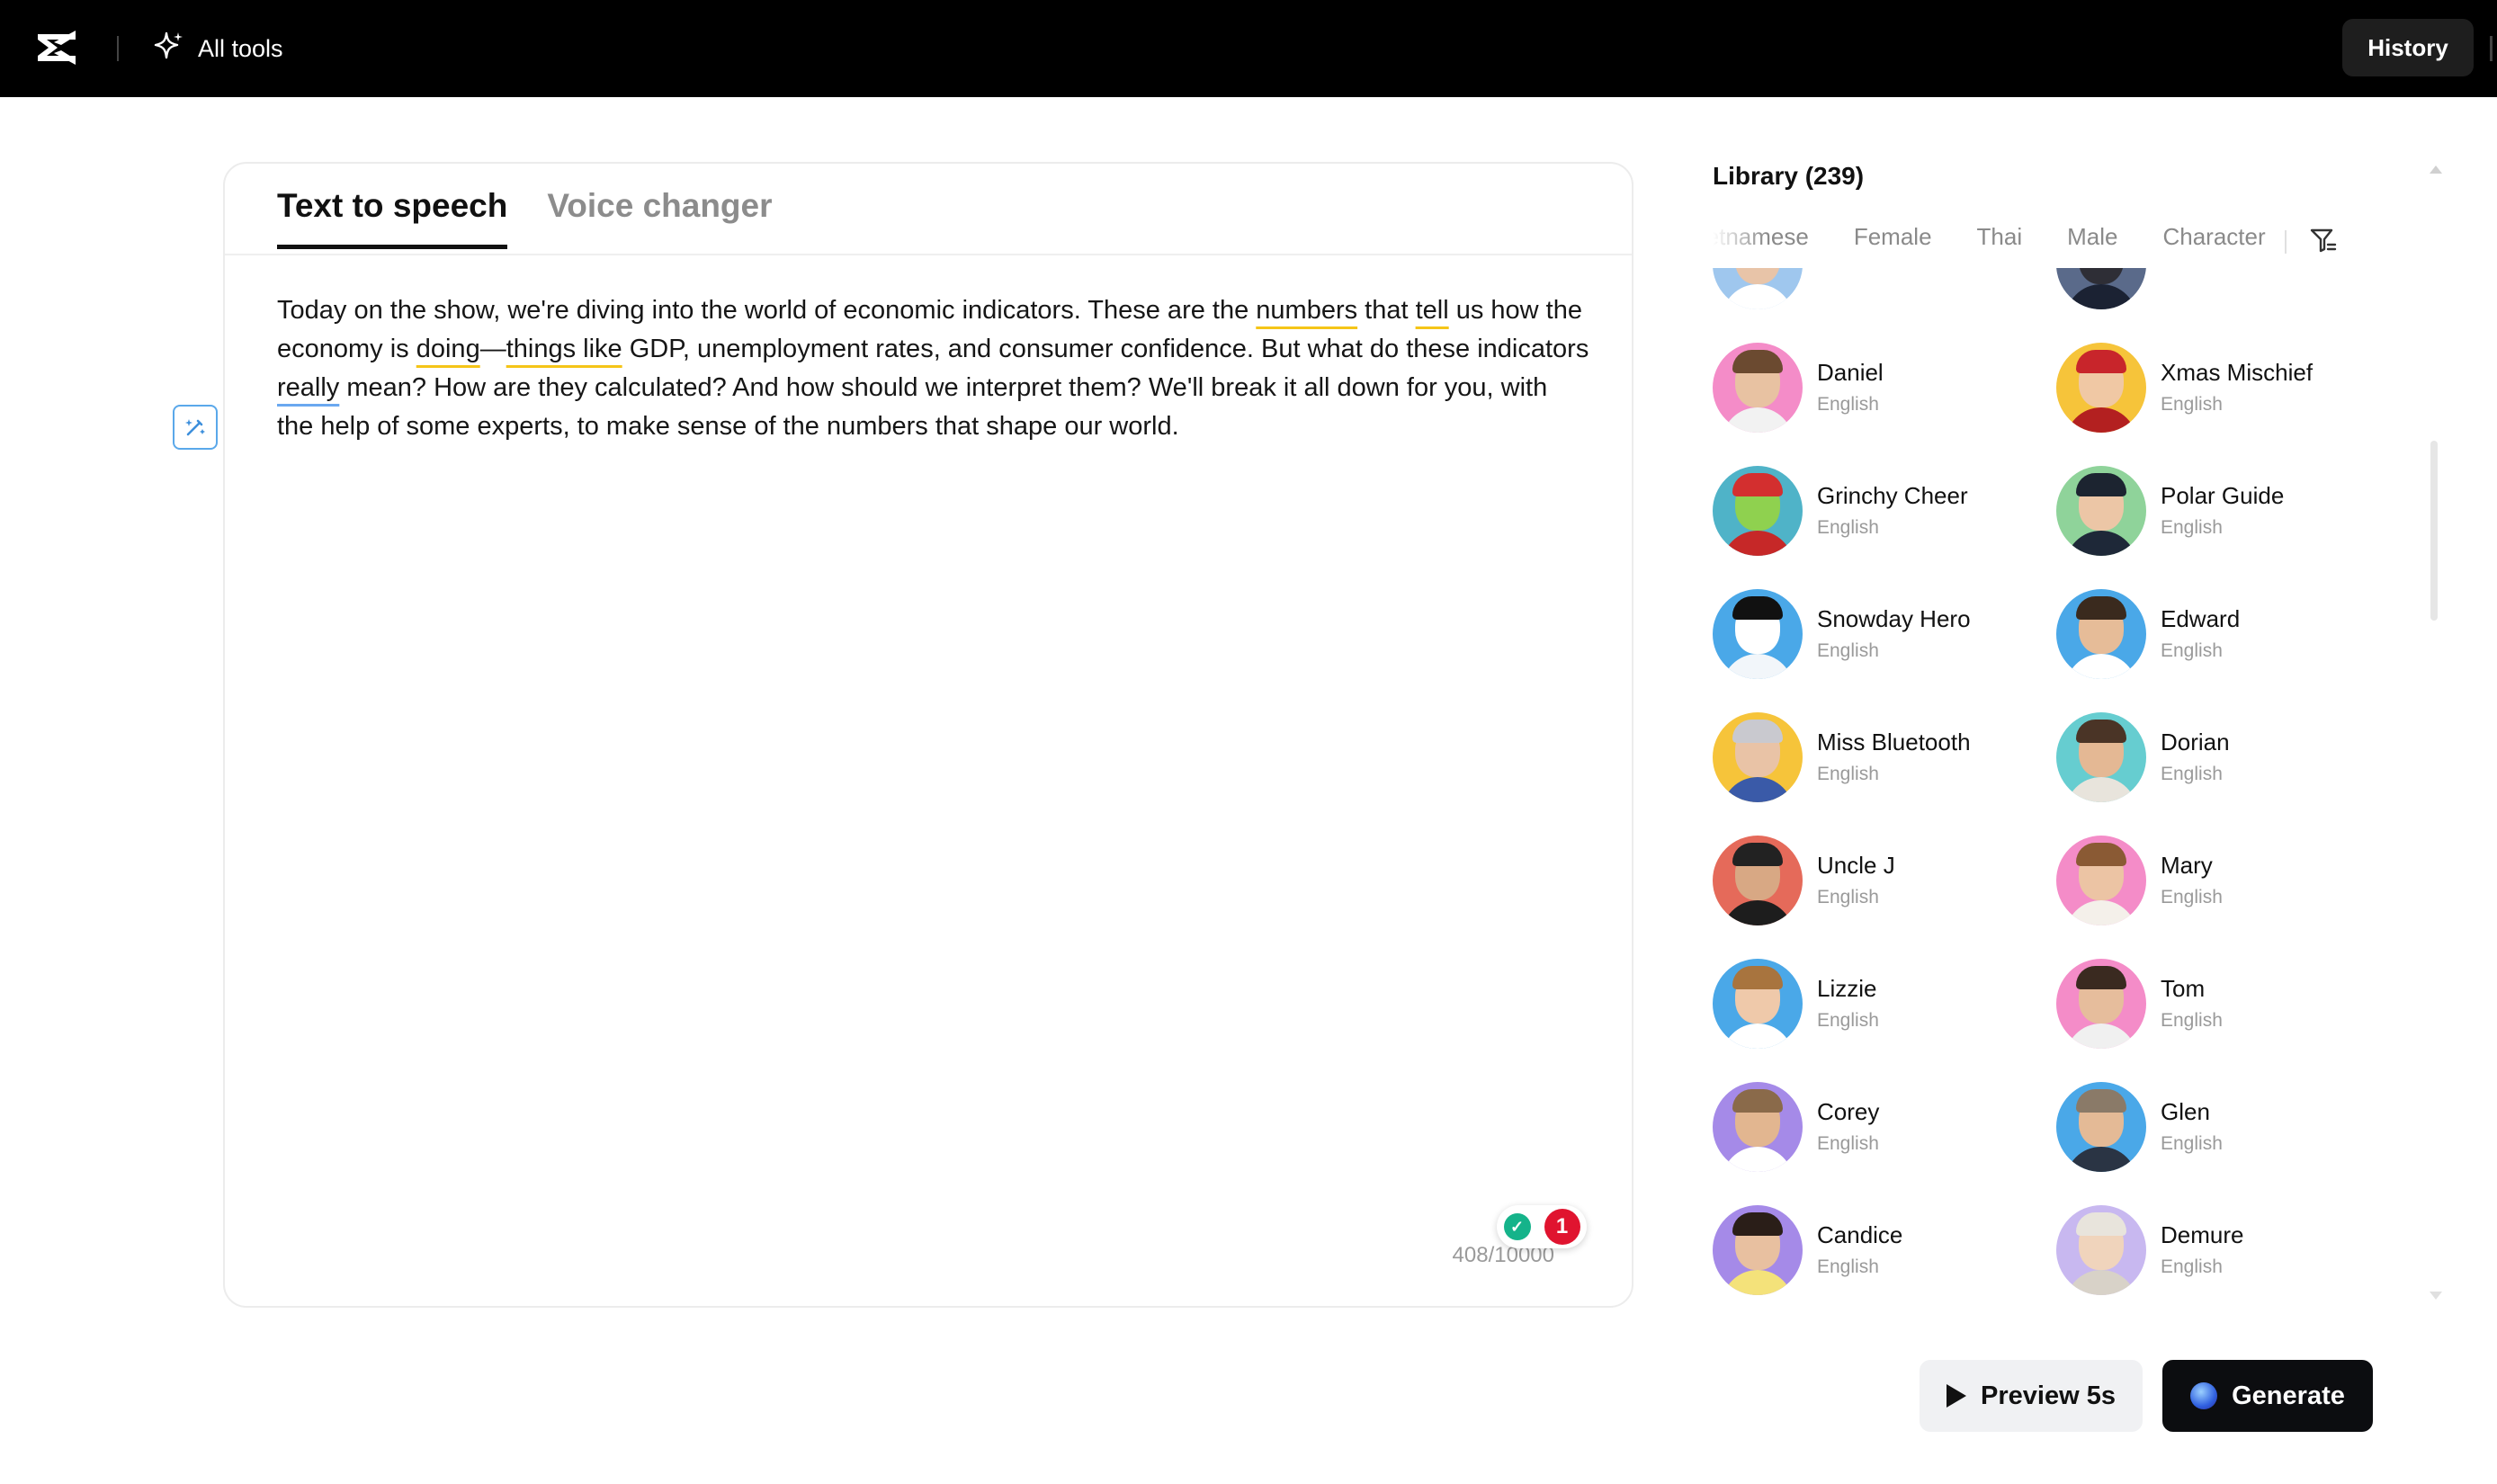  Describe the element at coordinates (2213, 237) in the screenshot. I see `filter-tab: Character` at that location.